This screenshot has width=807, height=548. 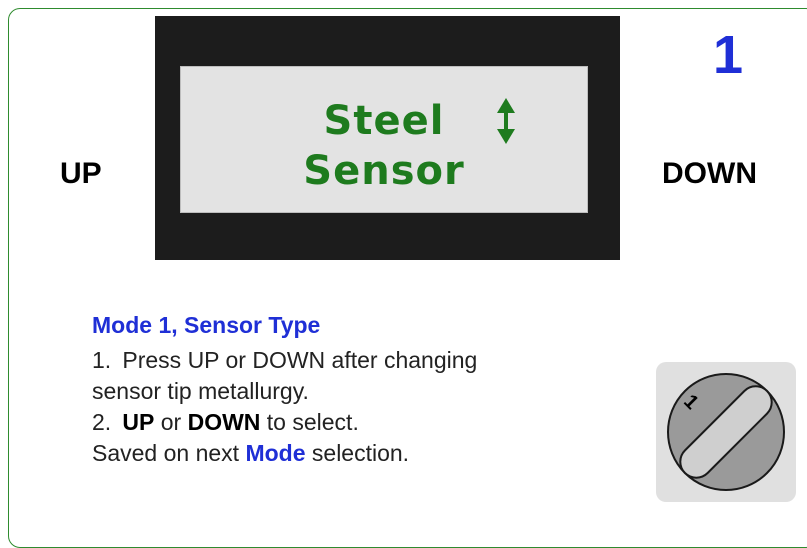 What do you see at coordinates (224, 422) in the screenshot?
I see `down-keyword: DOWN` at bounding box center [224, 422].